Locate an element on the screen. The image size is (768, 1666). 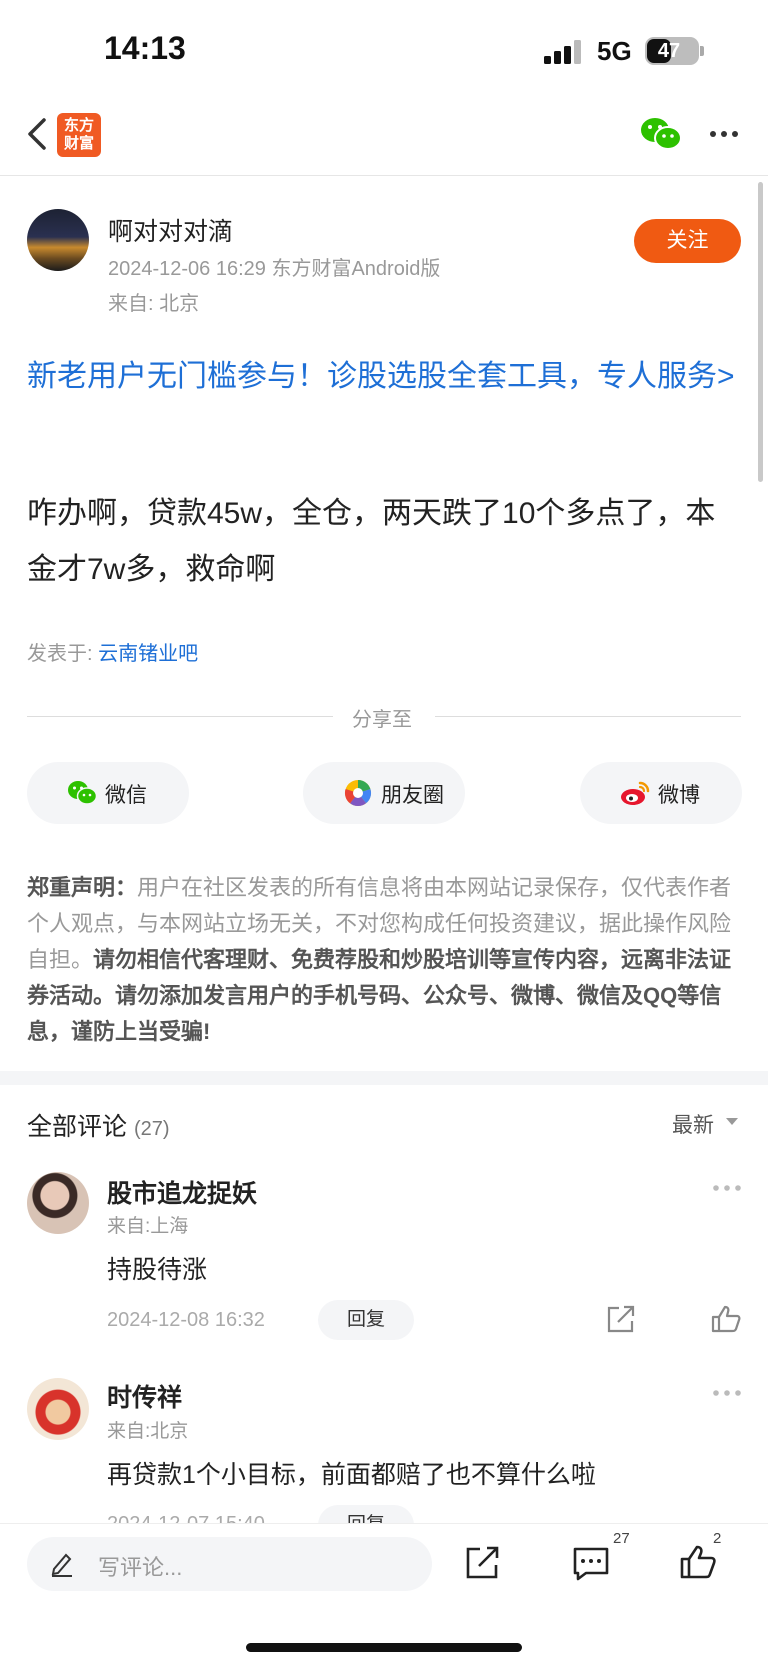
comments-title: 全部评论 is located at coordinates (77, 1127).